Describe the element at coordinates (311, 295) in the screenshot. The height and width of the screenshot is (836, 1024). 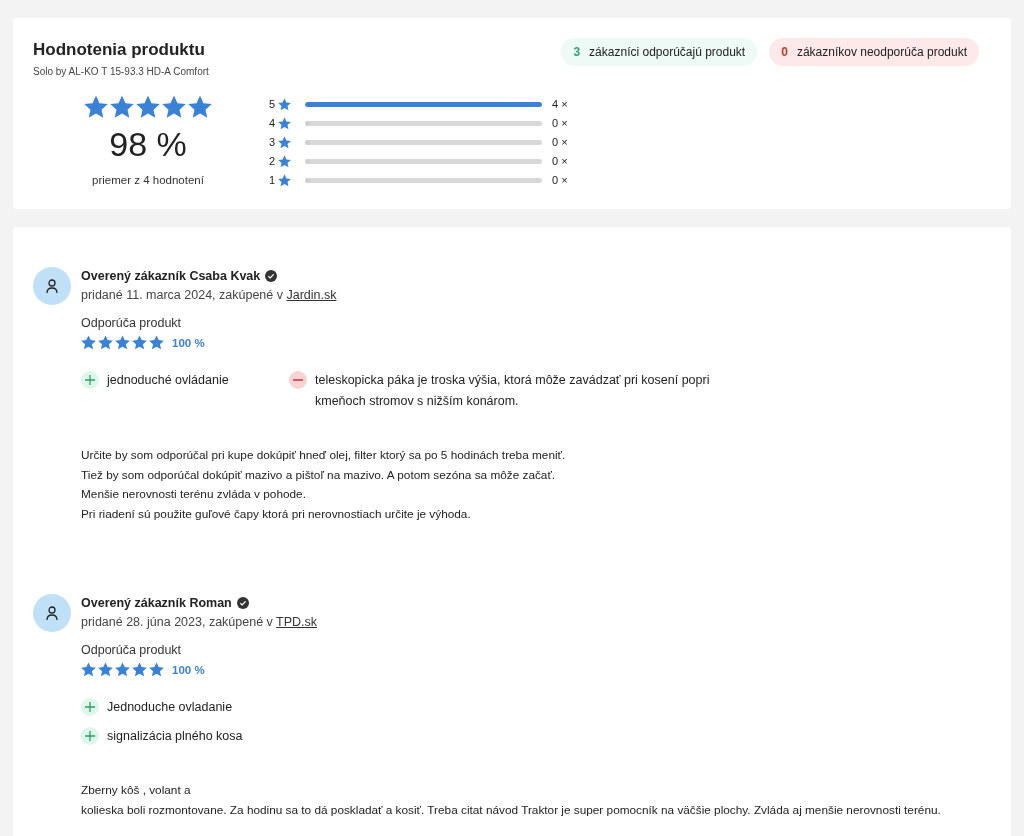
I see `shop-link: Jardin.sk` at that location.